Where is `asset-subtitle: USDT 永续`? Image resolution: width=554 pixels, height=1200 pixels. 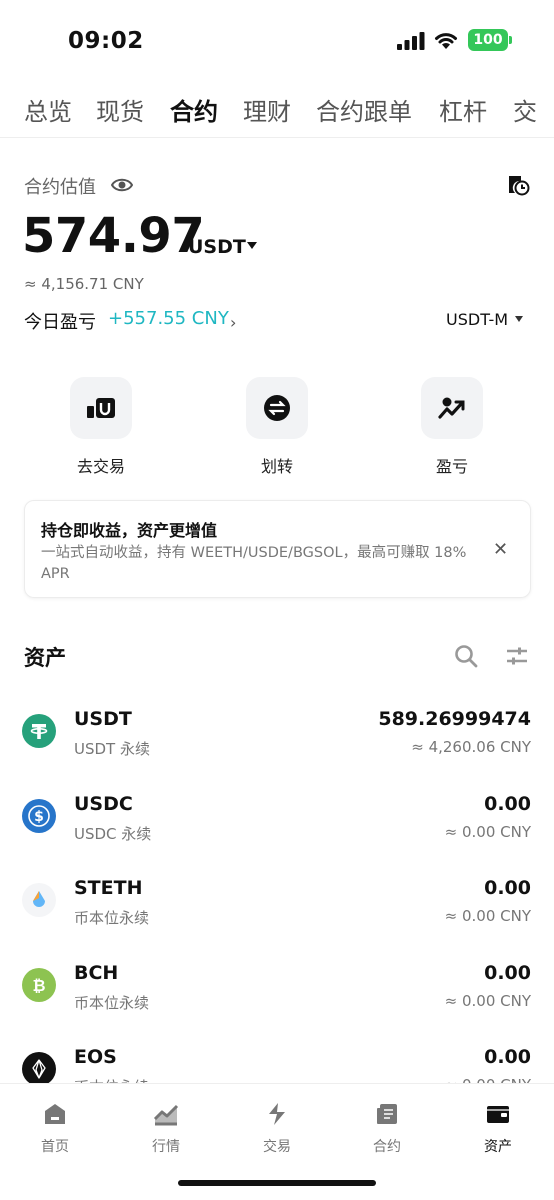 asset-subtitle: USDT 永续 is located at coordinates (112, 749).